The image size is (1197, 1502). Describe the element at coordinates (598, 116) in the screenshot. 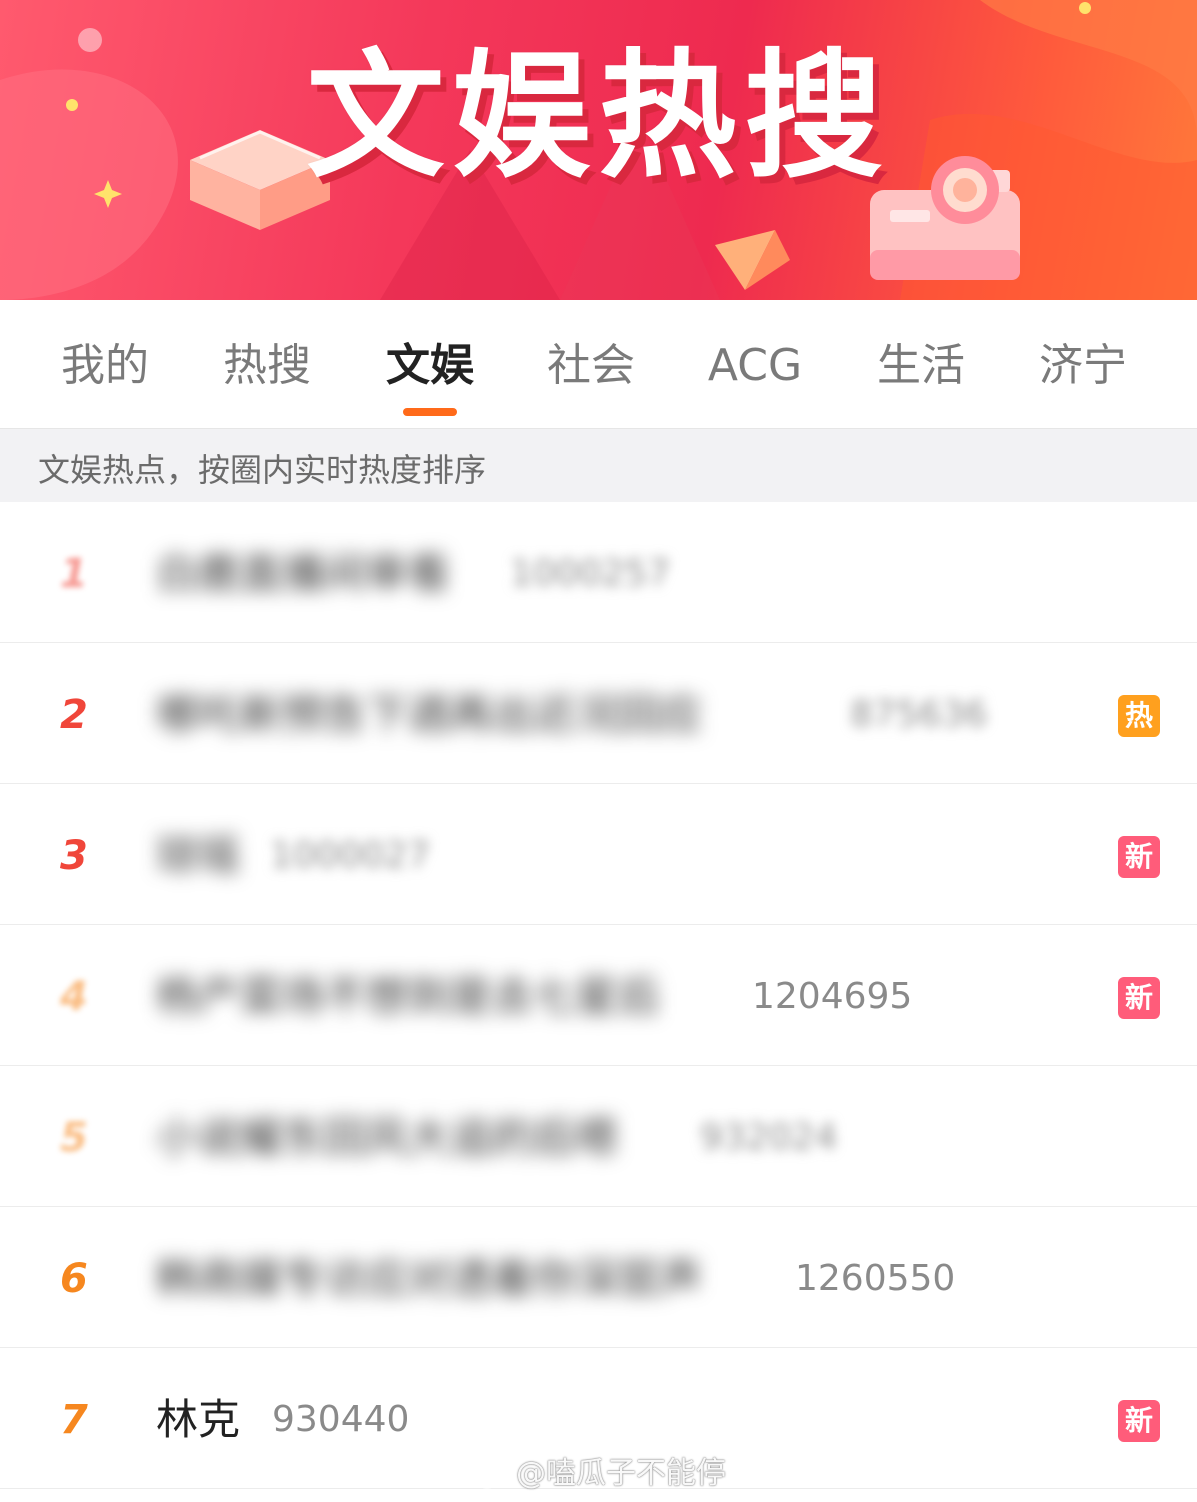

I see `banner-title: 文娱热搜` at that location.